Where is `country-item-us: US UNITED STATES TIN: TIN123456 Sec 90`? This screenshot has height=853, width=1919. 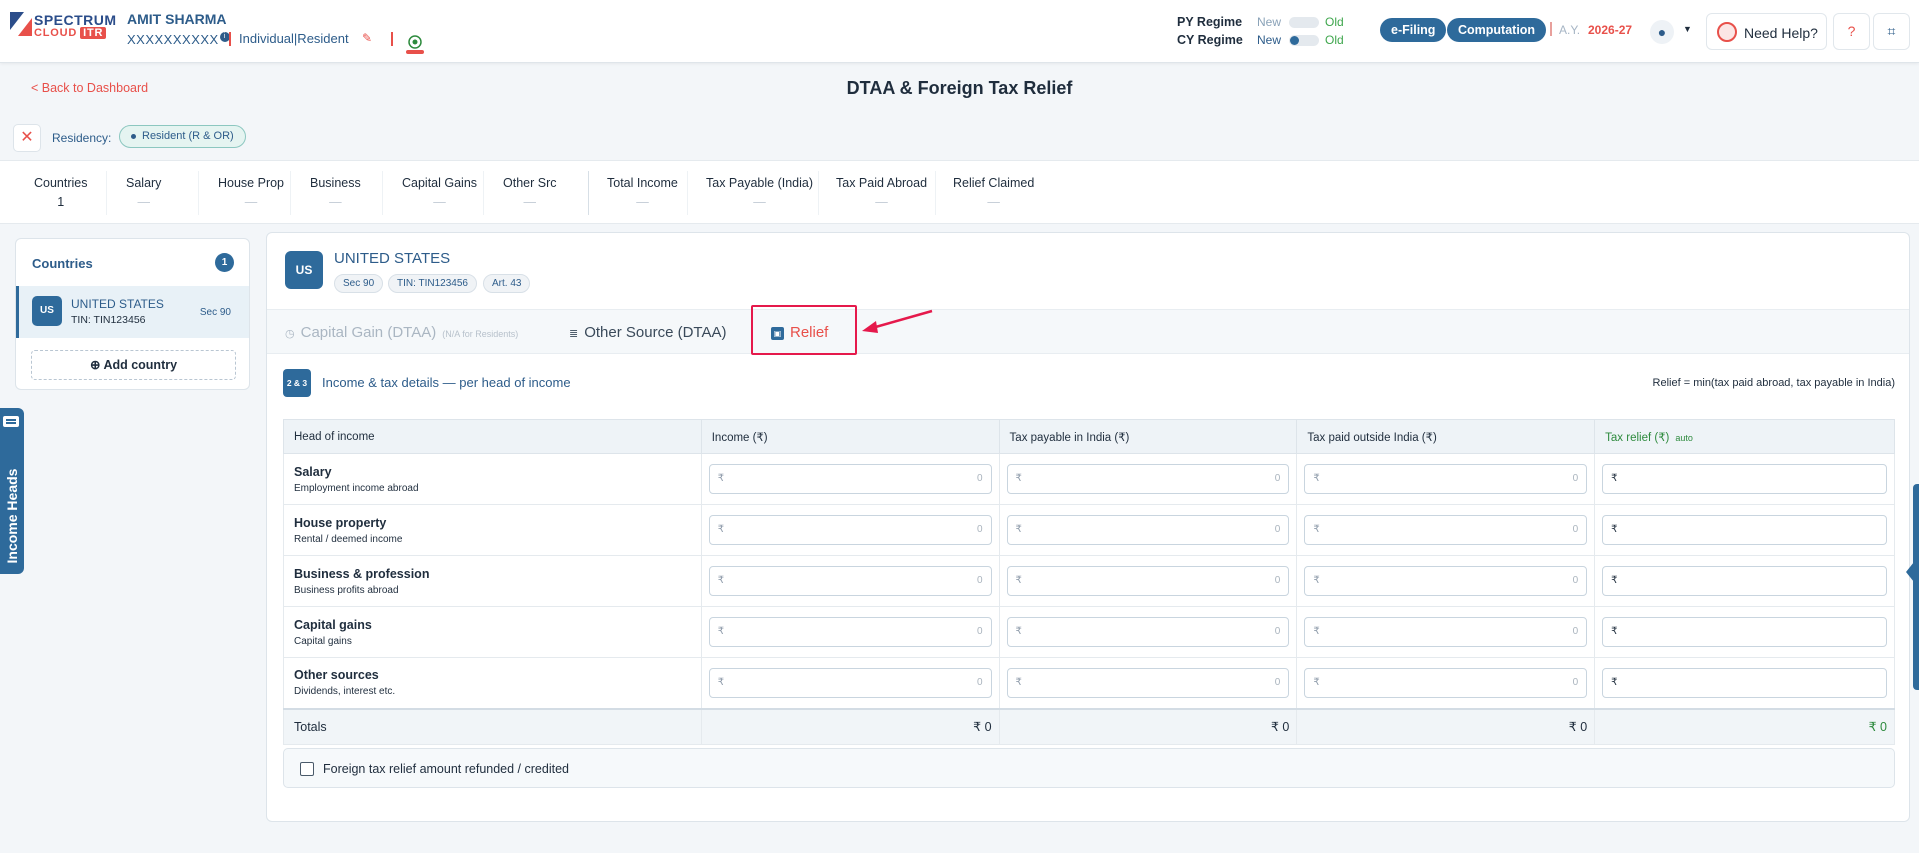 country-item-us: US UNITED STATES TIN: TIN123456 Sec 90 is located at coordinates (132, 312).